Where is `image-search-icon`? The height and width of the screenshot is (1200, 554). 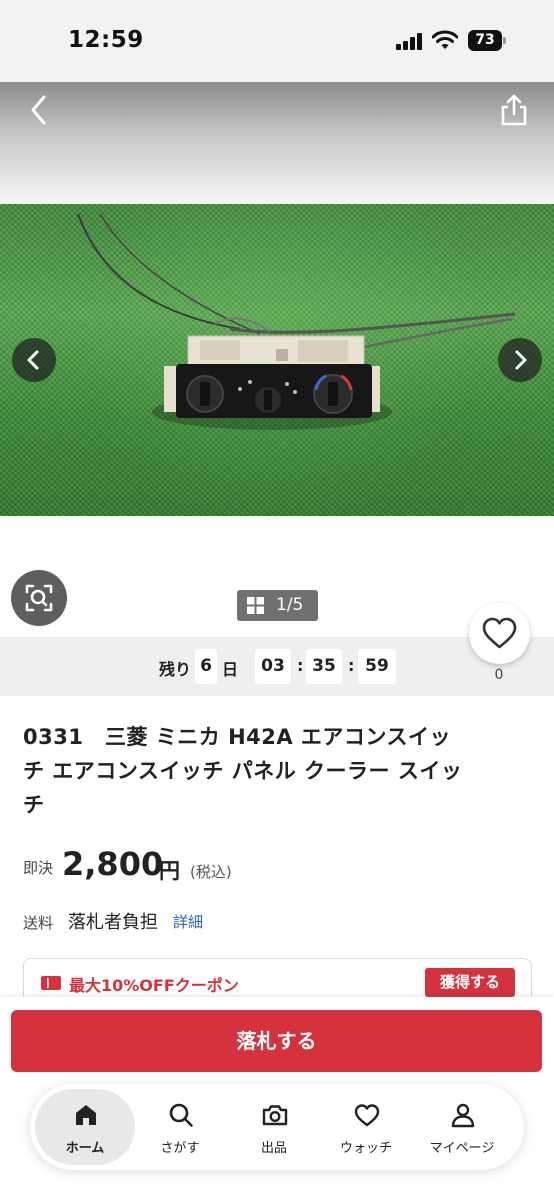 image-search-icon is located at coordinates (39, 598).